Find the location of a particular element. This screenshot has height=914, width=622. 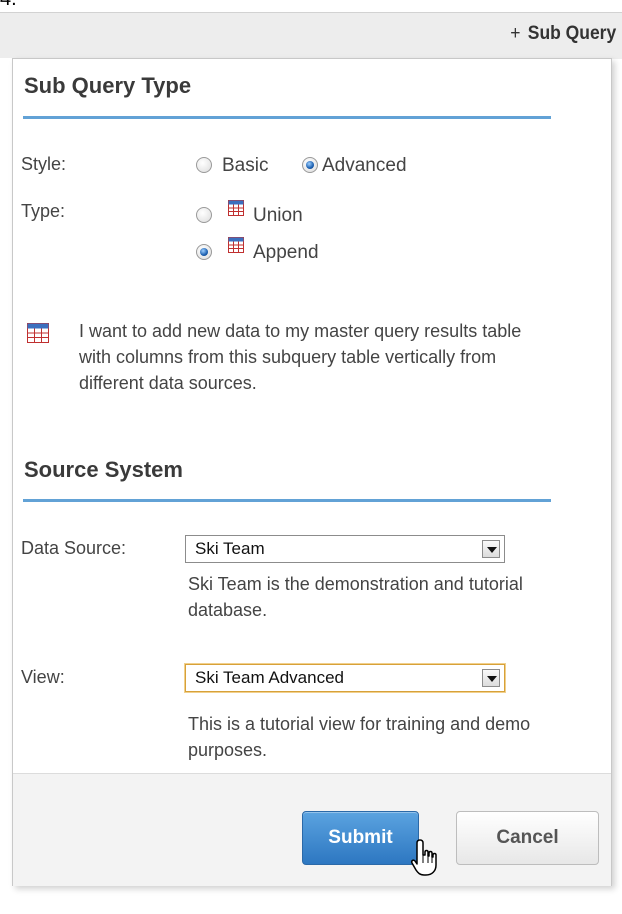

type-append-label: Append is located at coordinates (286, 252).